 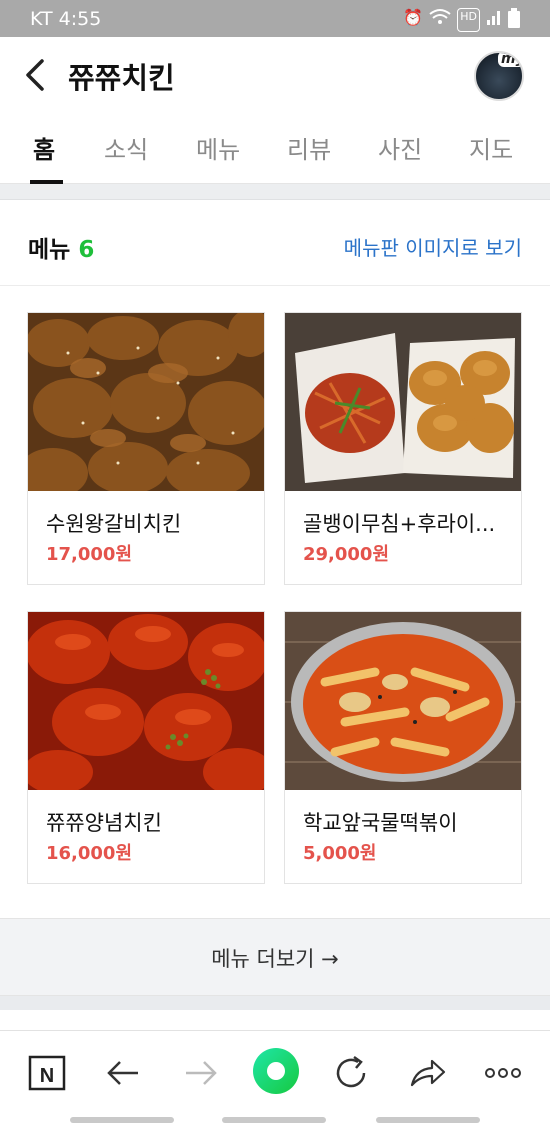 What do you see at coordinates (428, 1073) in the screenshot?
I see `share-icon` at bounding box center [428, 1073].